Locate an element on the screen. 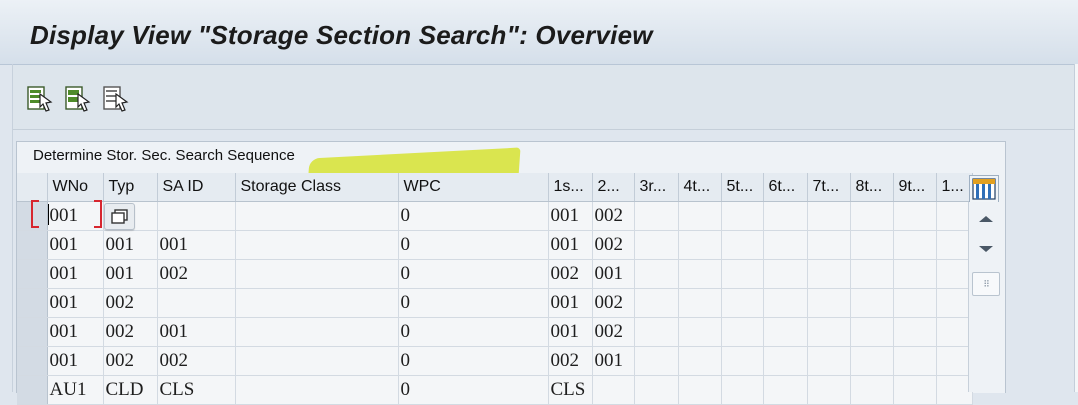  cell-wno: AU1 is located at coordinates (75, 390).